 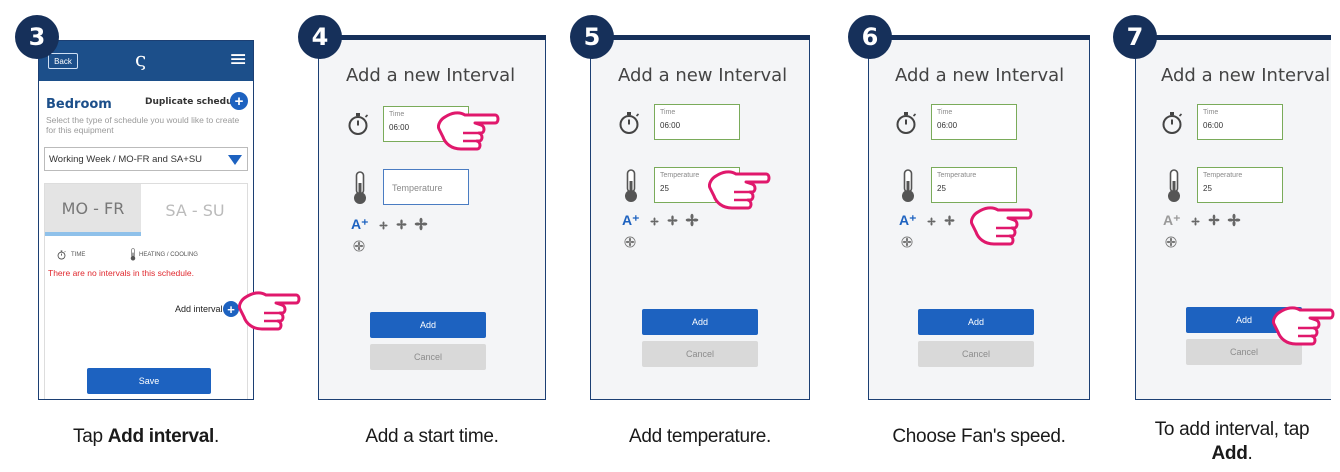 I want to click on step-caption: To add interval, tap Add., so click(x=1232, y=442).